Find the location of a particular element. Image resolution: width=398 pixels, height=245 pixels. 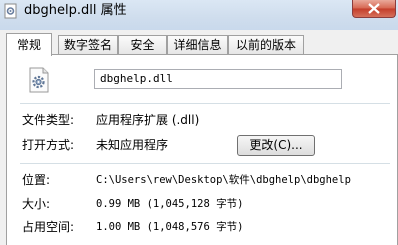

close-icon is located at coordinates (374, 8).